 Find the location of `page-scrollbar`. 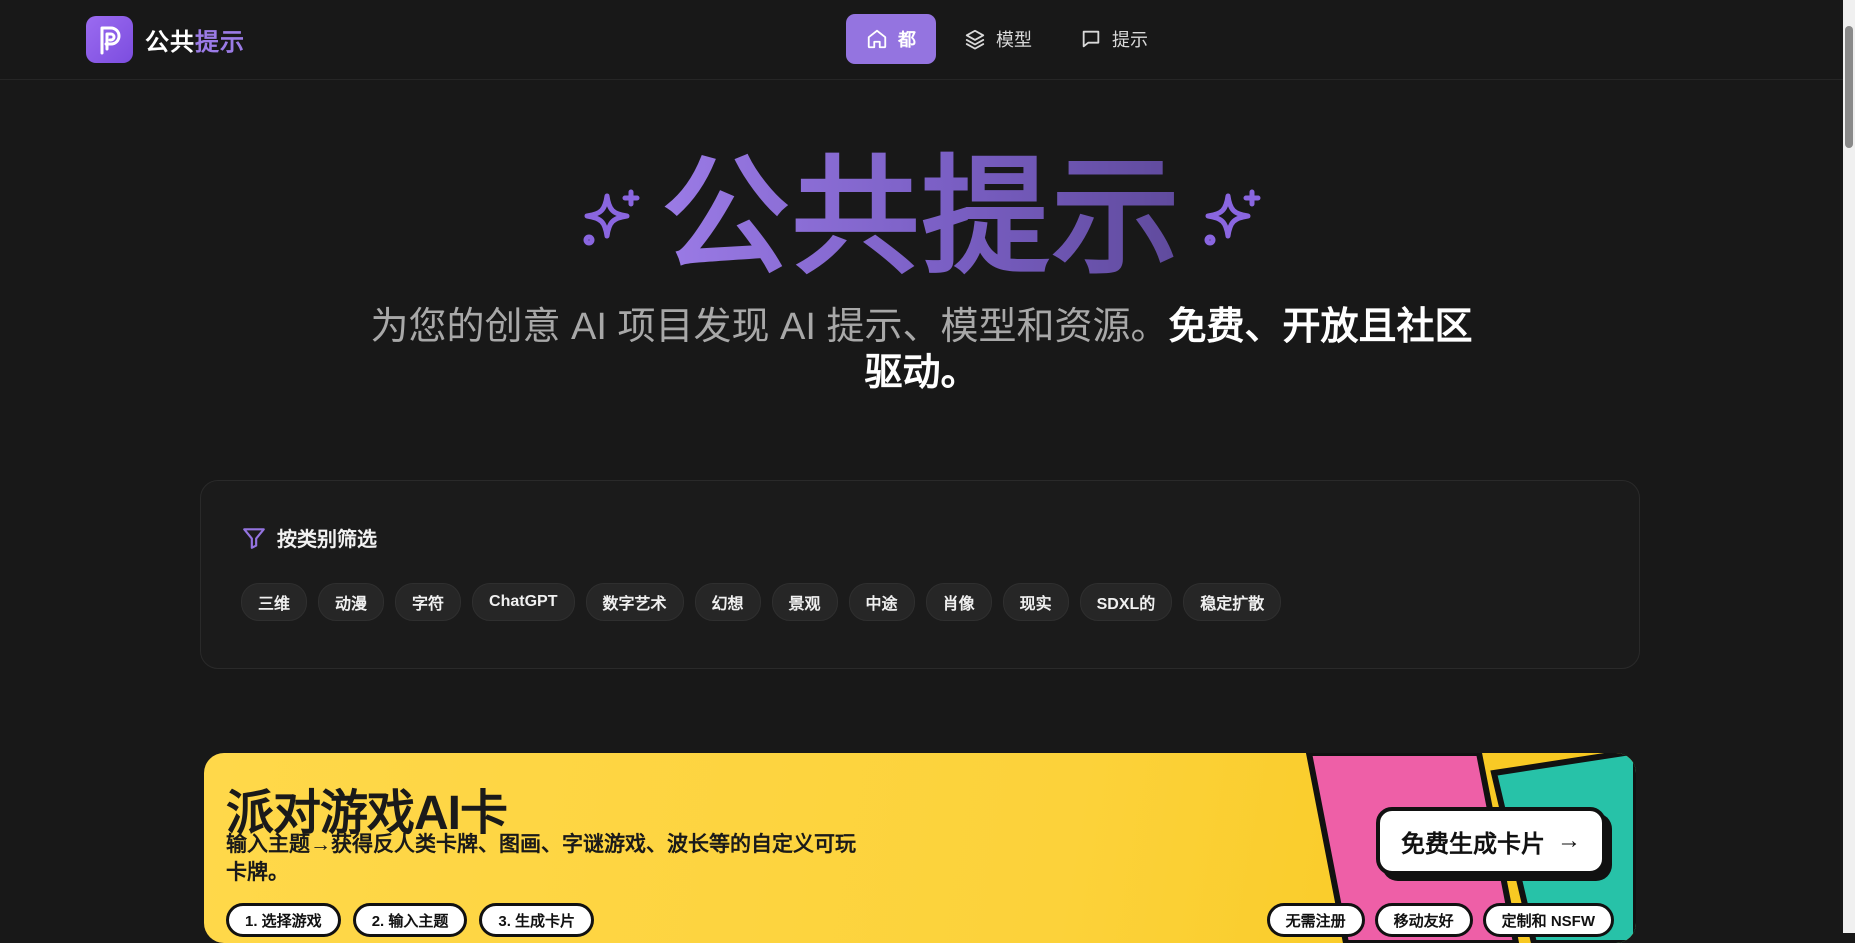

page-scrollbar is located at coordinates (1849, 466).